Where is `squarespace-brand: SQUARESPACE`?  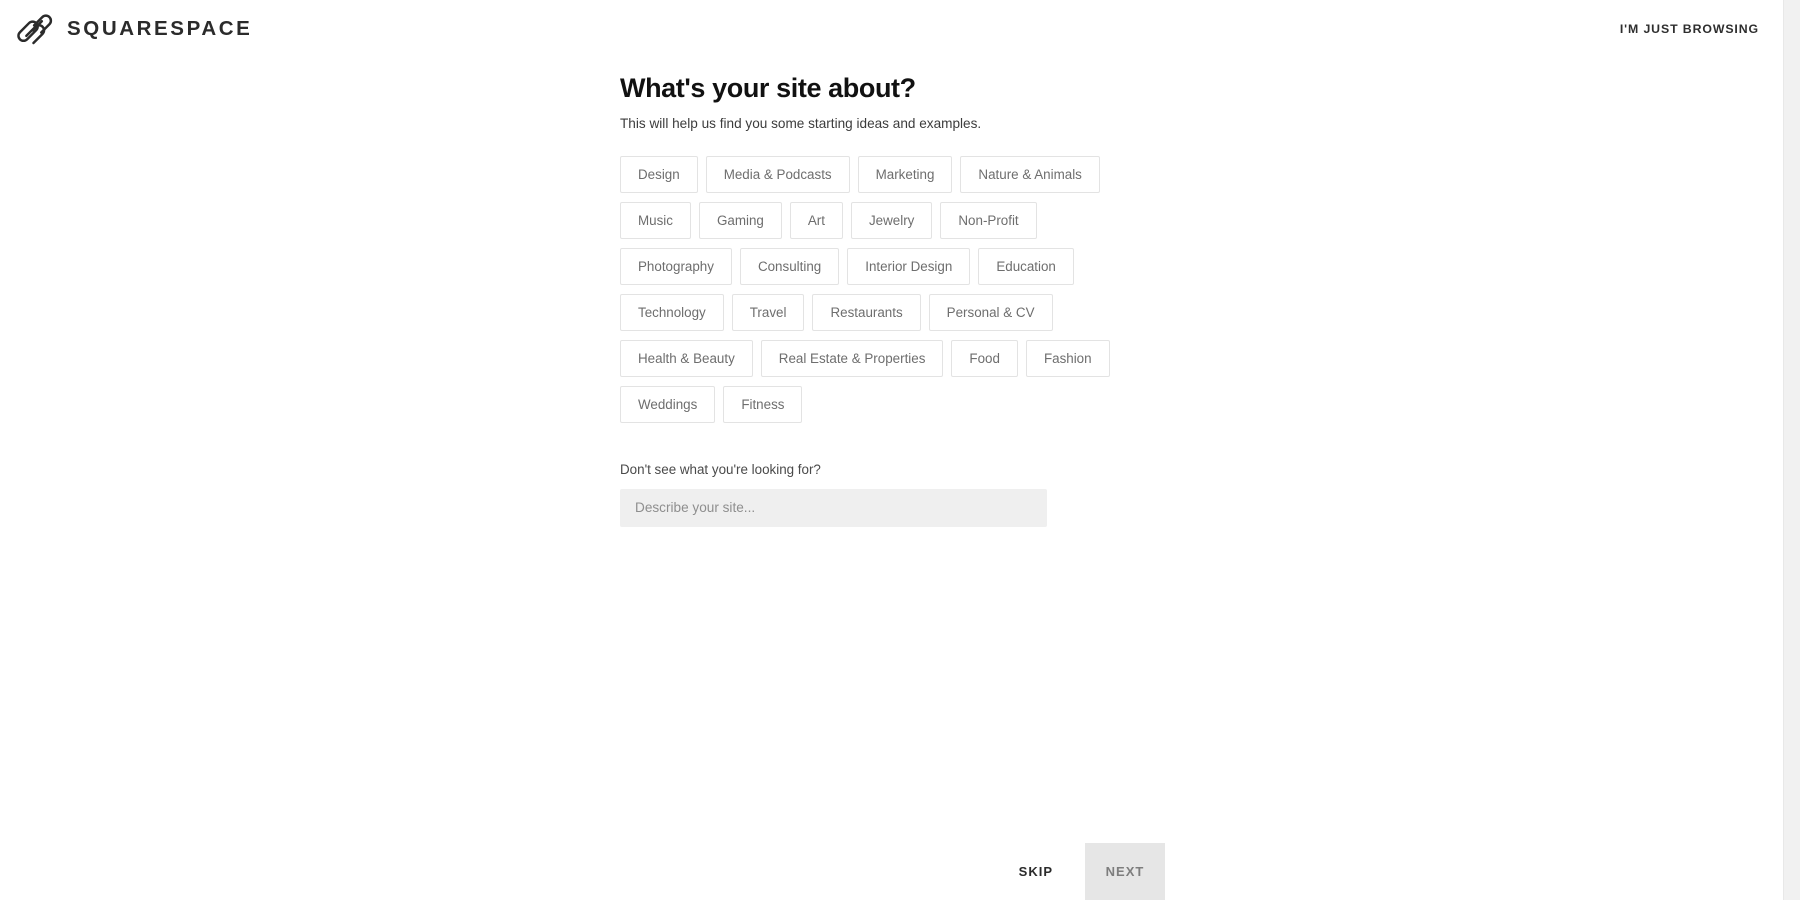
squarespace-brand: SQUARESPACE is located at coordinates (133, 29).